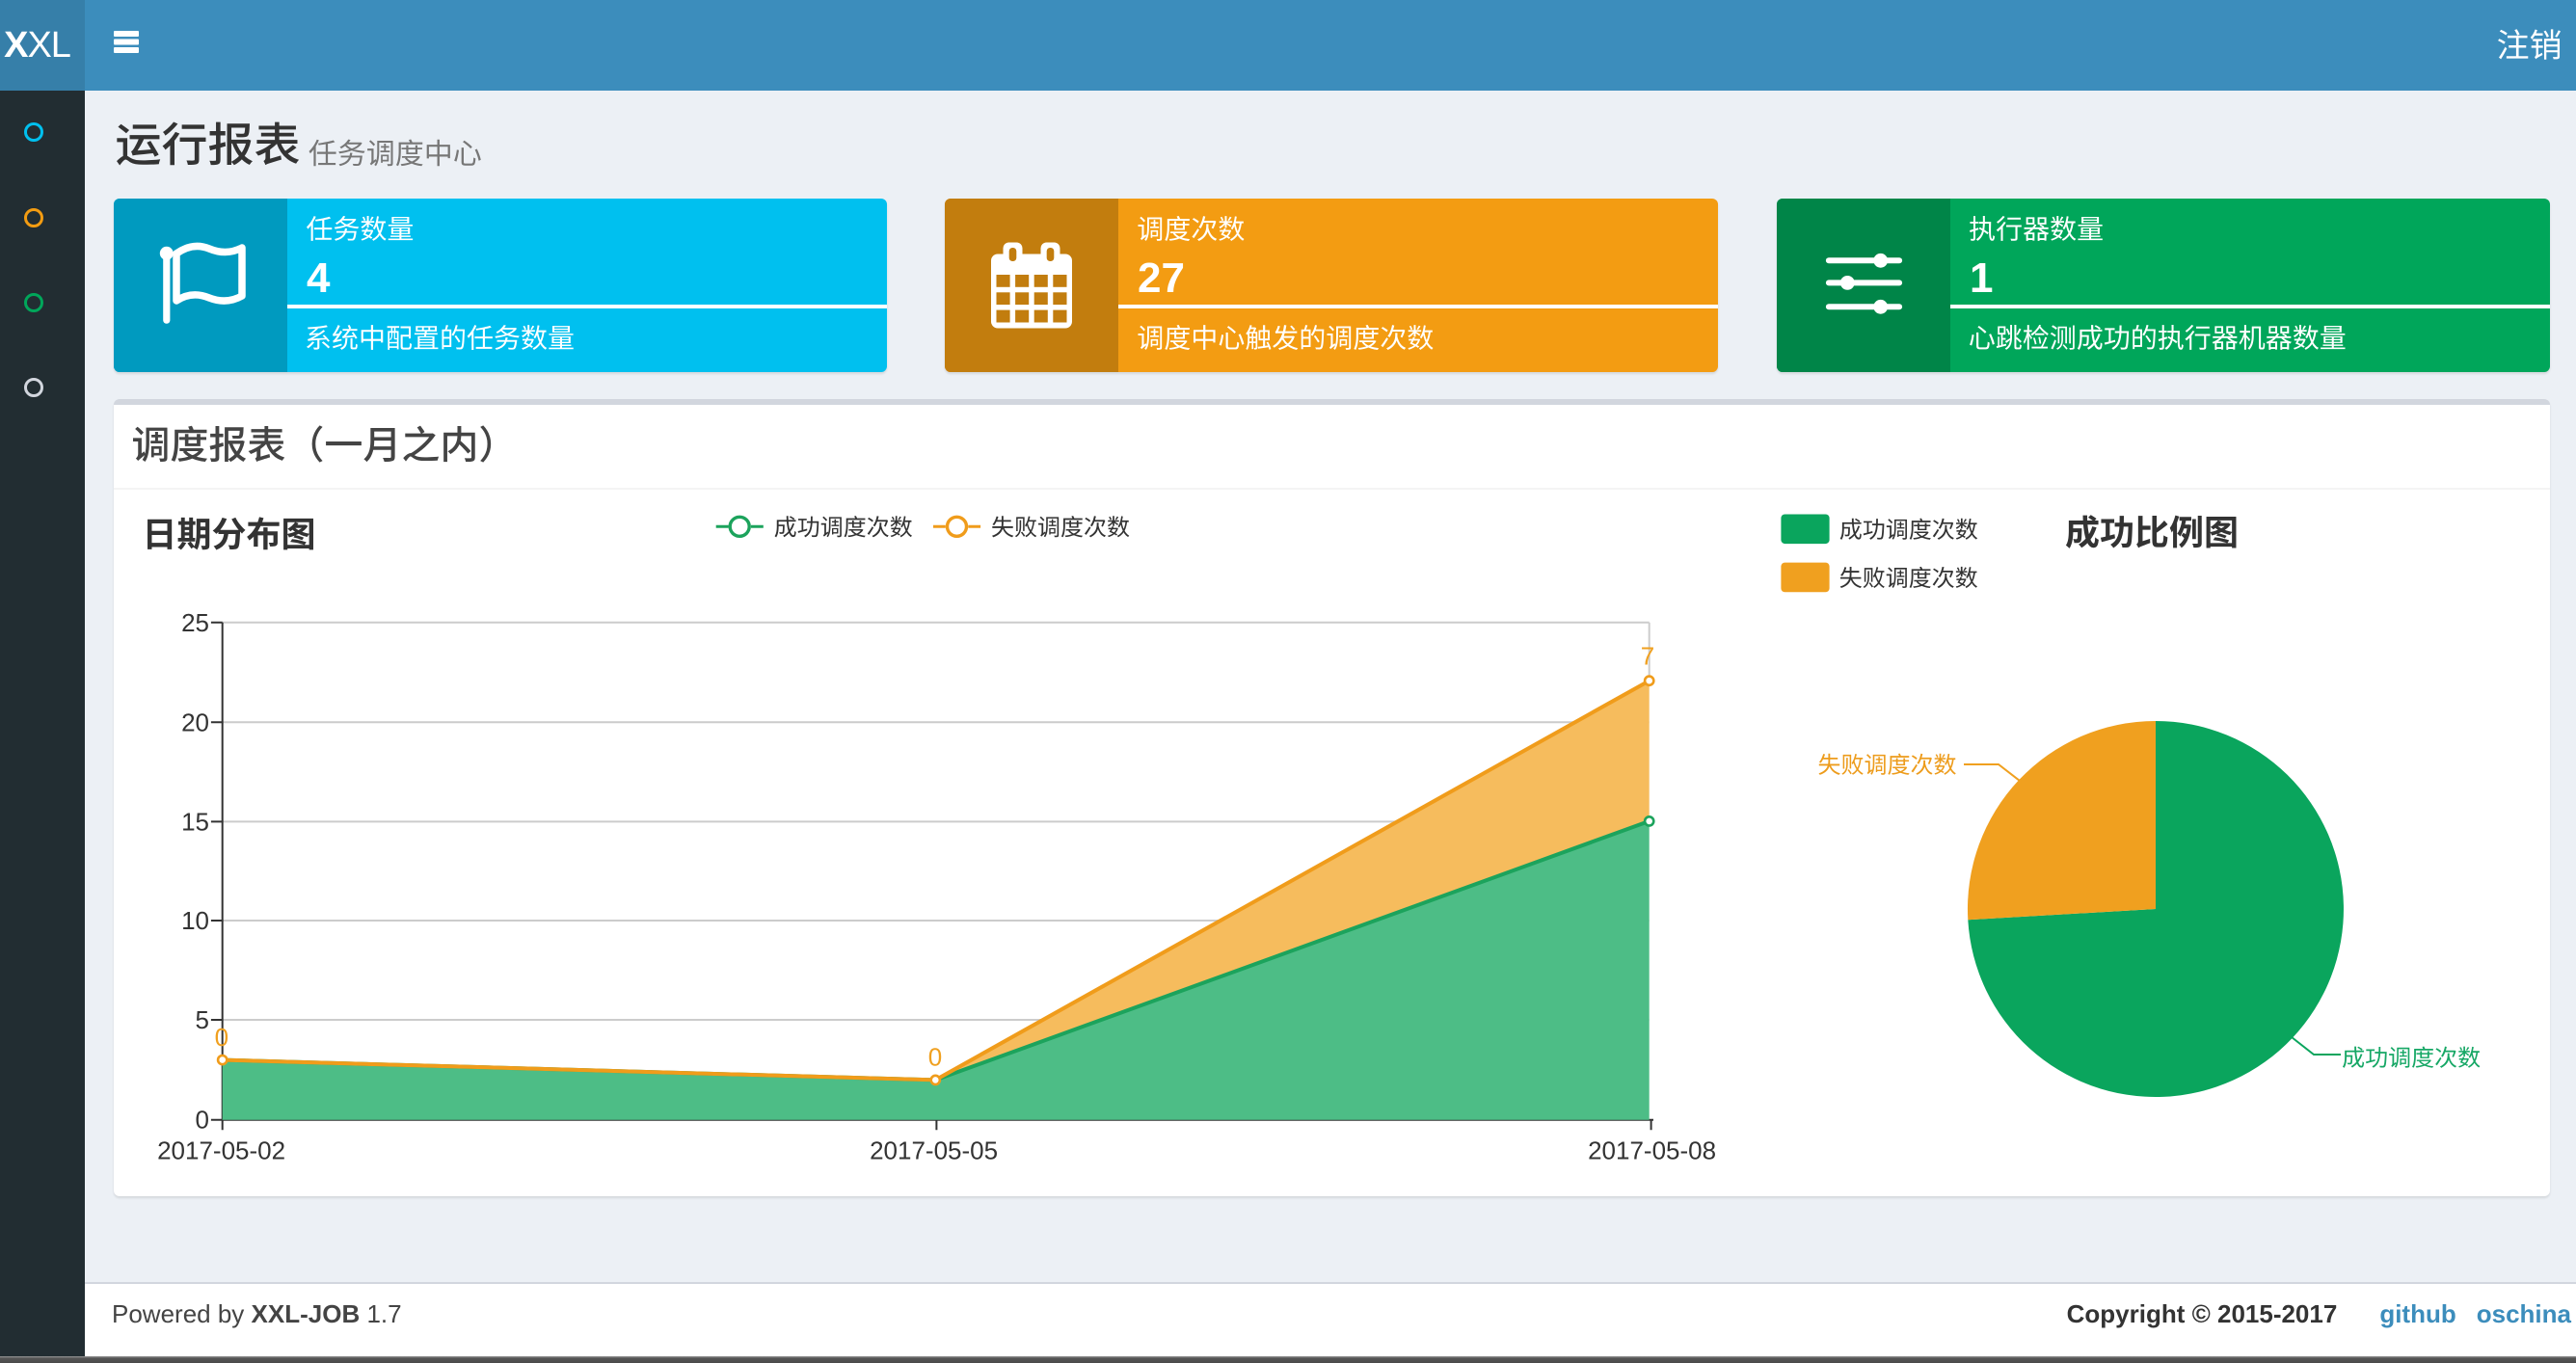  What do you see at coordinates (195, 920) in the screenshot?
I see `svg-text: 10` at bounding box center [195, 920].